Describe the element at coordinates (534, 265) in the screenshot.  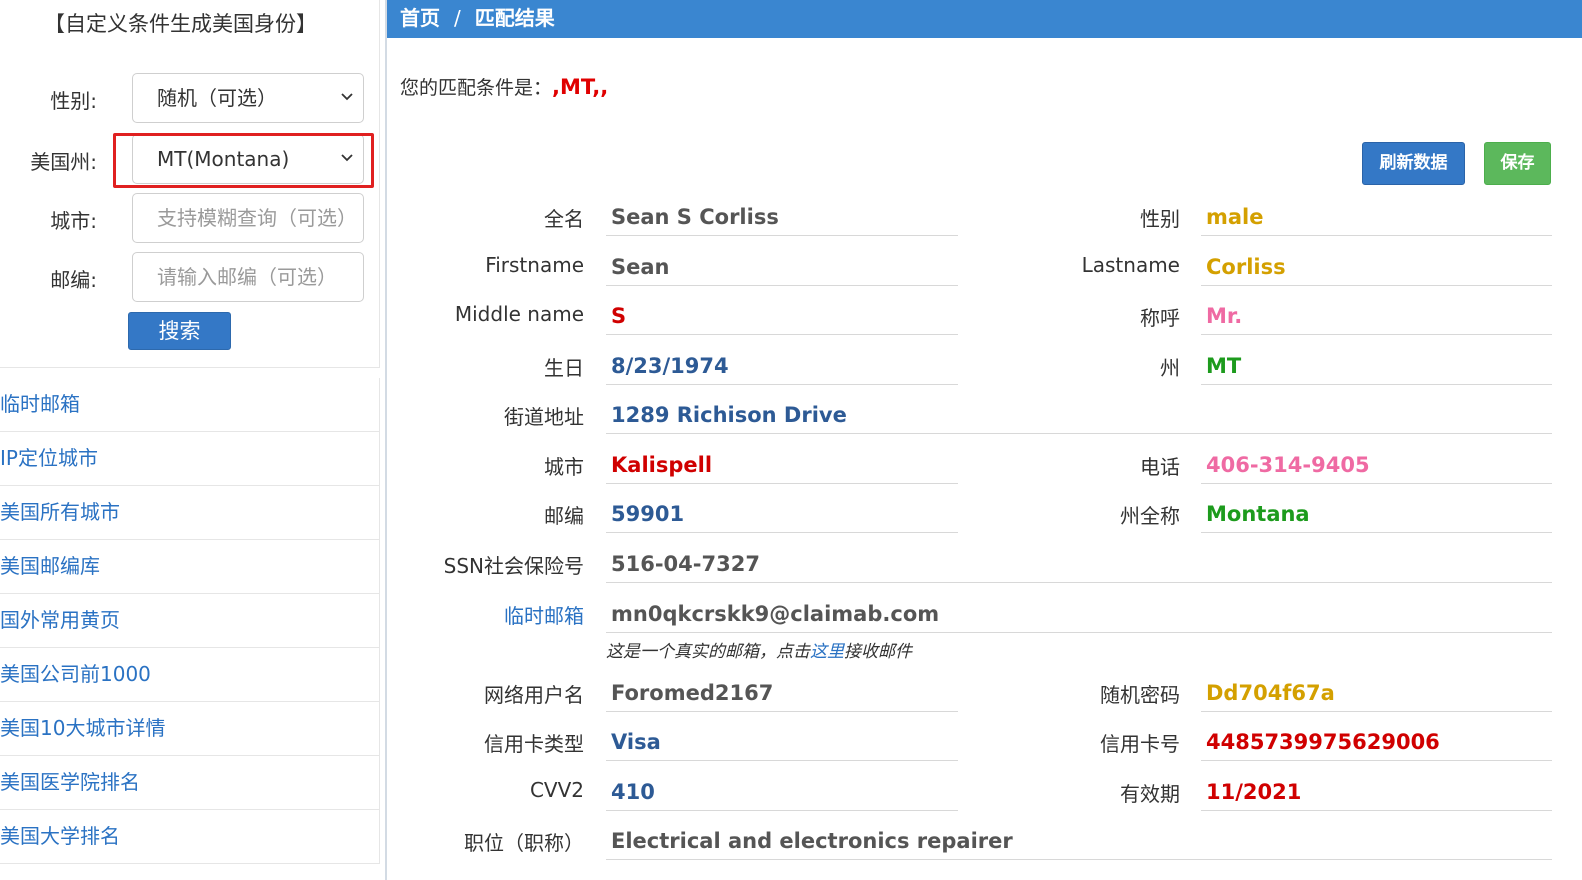
I see `firstname-label: Firstname` at that location.